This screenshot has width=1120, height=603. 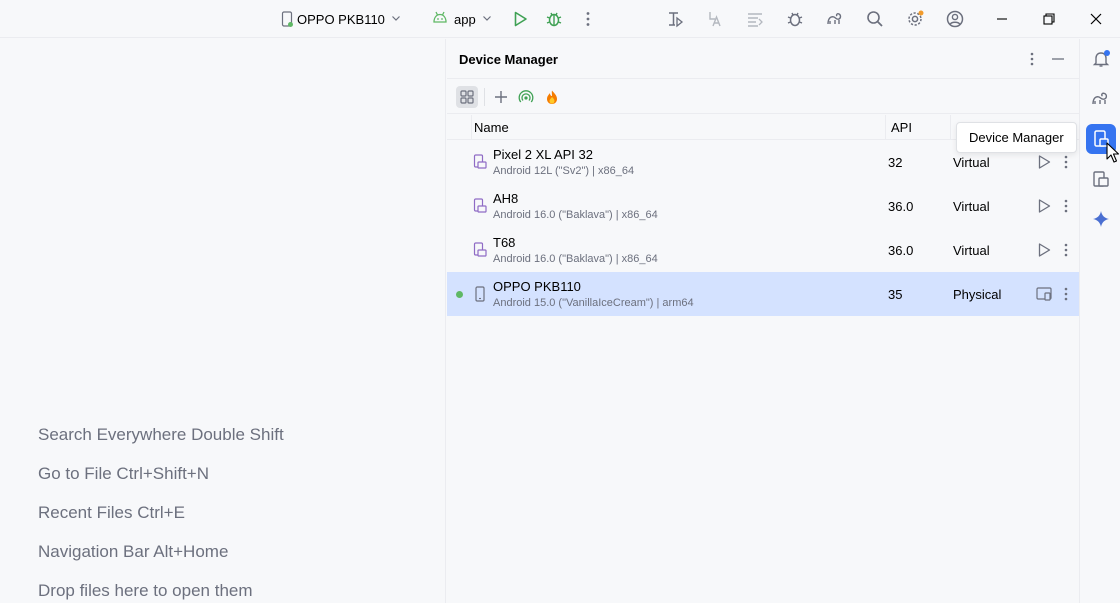 I want to click on toolbar-divider, so click(x=484, y=97).